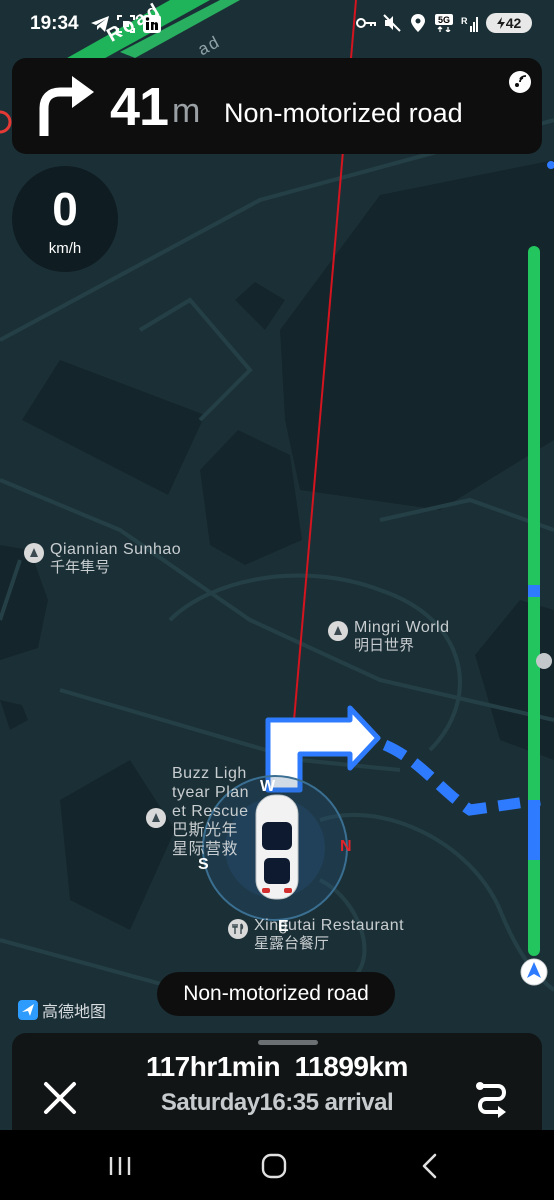  Describe the element at coordinates (116, 549) in the screenshot. I see `poi-name: Qiannian Sunhao` at that location.